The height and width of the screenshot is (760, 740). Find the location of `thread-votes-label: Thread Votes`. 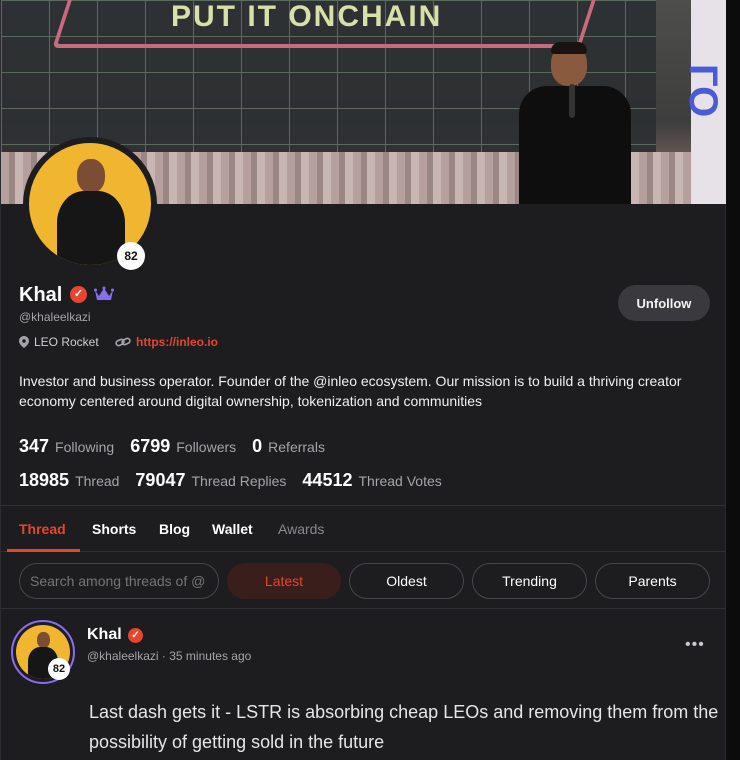

thread-votes-label: Thread Votes is located at coordinates (400, 481).